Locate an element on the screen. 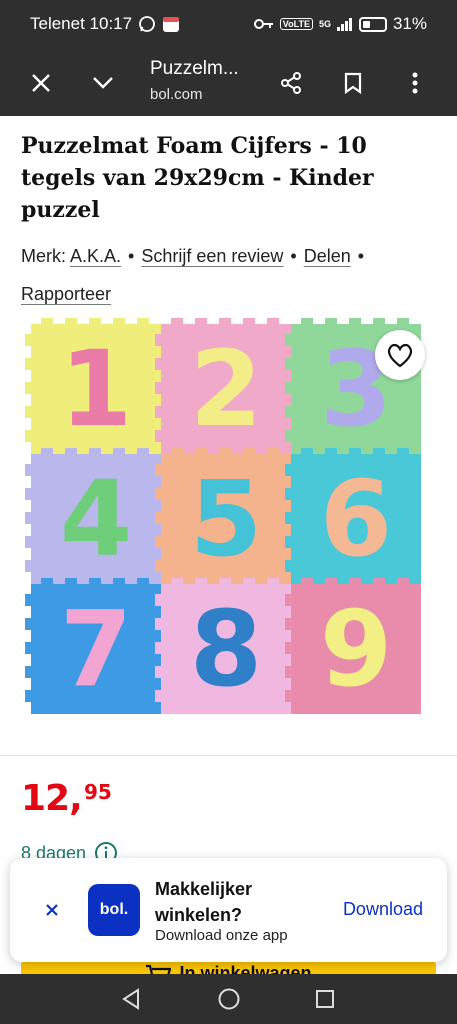 The width and height of the screenshot is (457, 1024). divider is located at coordinates (228, 755).